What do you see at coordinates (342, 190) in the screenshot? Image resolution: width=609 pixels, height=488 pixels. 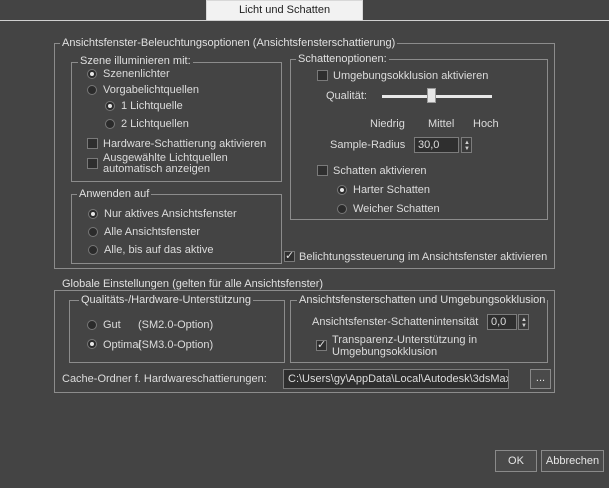 I see `hard-shadows-radio` at bounding box center [342, 190].